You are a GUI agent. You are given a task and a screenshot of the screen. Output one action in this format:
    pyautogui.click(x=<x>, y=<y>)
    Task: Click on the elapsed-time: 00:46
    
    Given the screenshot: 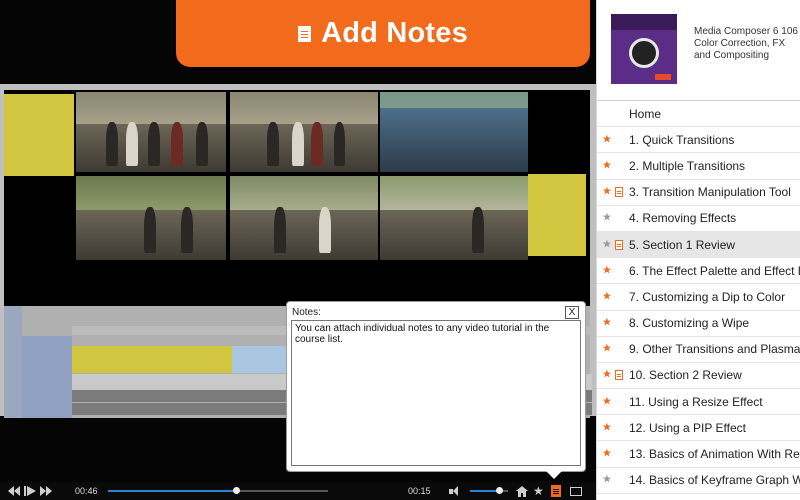 What is the action you would take?
    pyautogui.click(x=86, y=491)
    